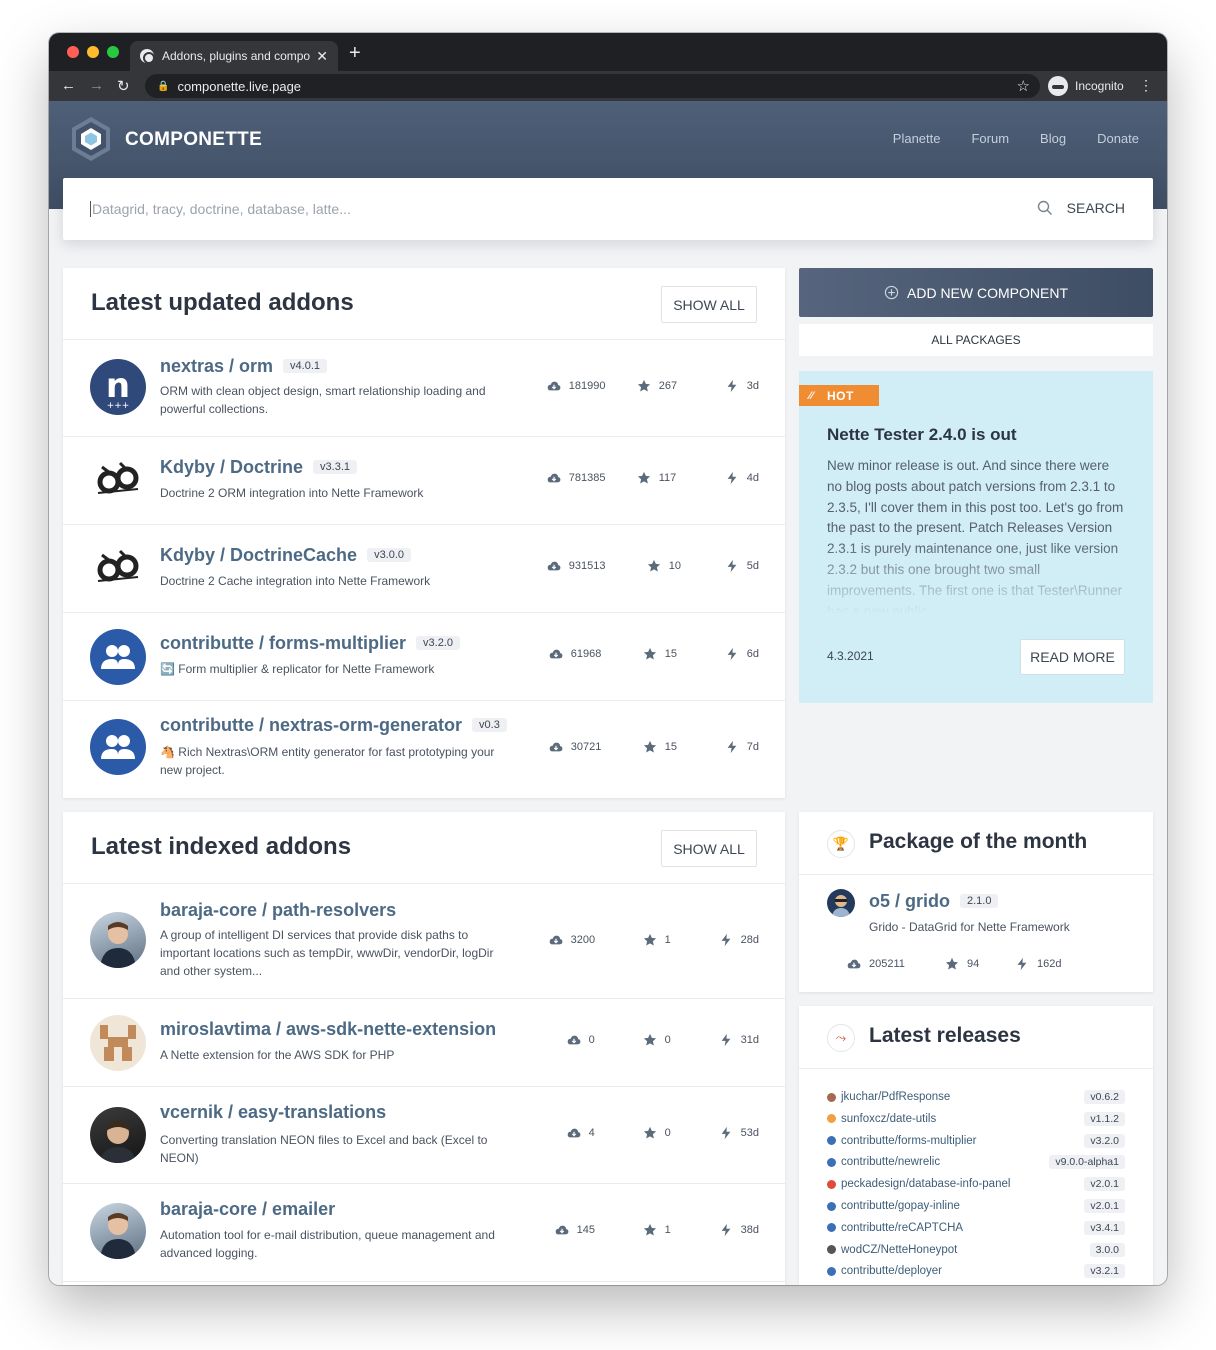 The width and height of the screenshot is (1216, 1350). I want to click on url-text: componette.live.page, so click(239, 86).